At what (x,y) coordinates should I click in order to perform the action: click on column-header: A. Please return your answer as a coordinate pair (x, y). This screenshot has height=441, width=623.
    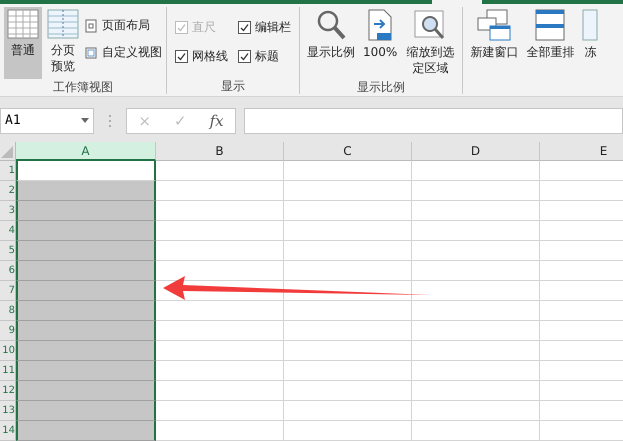
    Looking at the image, I should click on (86, 151).